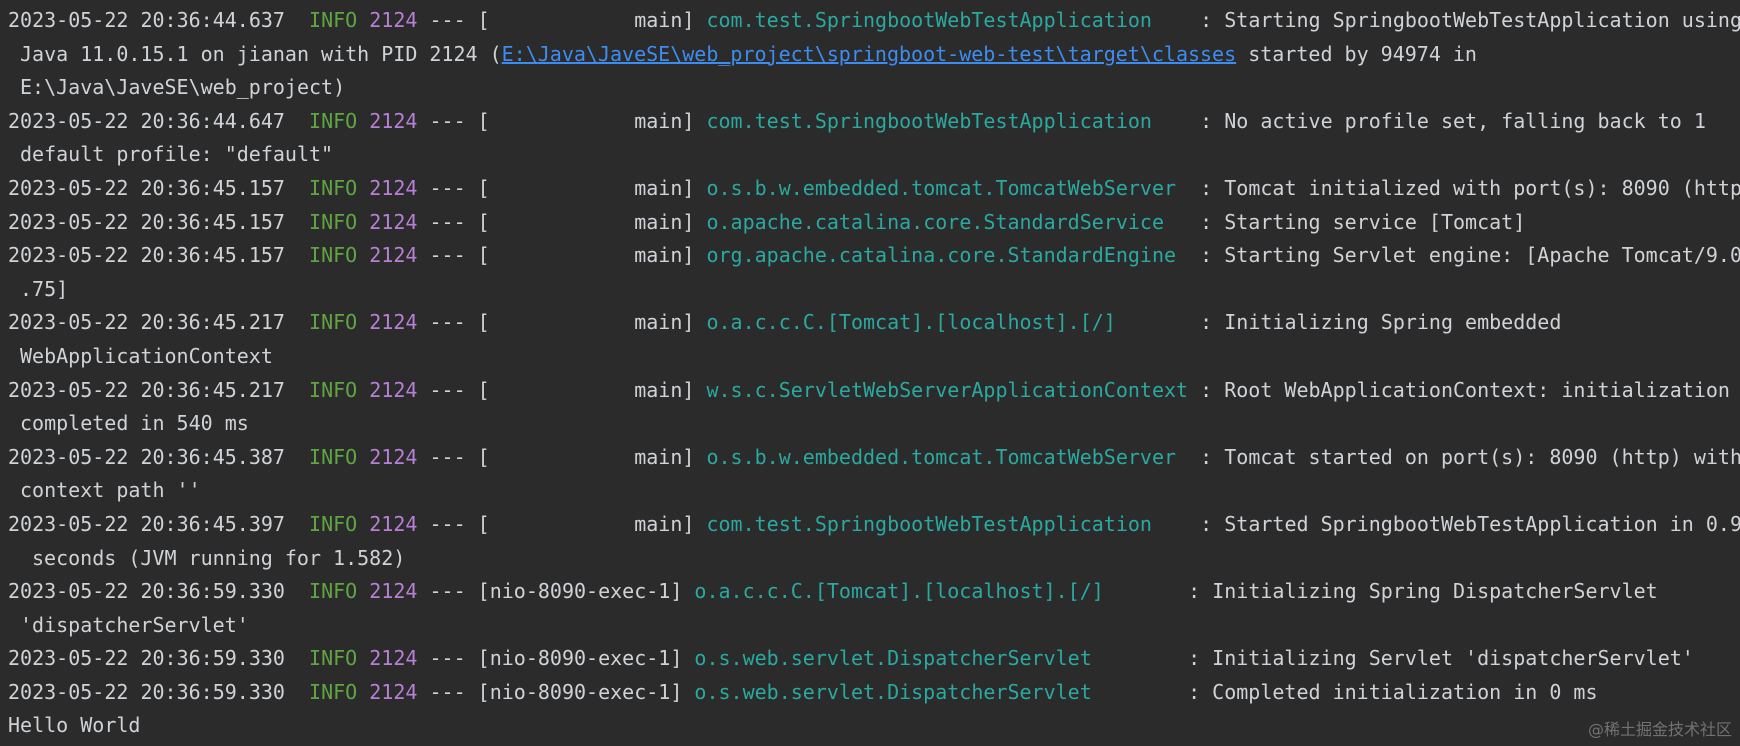 Image resolution: width=1740 pixels, height=746 pixels. What do you see at coordinates (1659, 729) in the screenshot?
I see `watermark: @稀土掘金技术社区` at bounding box center [1659, 729].